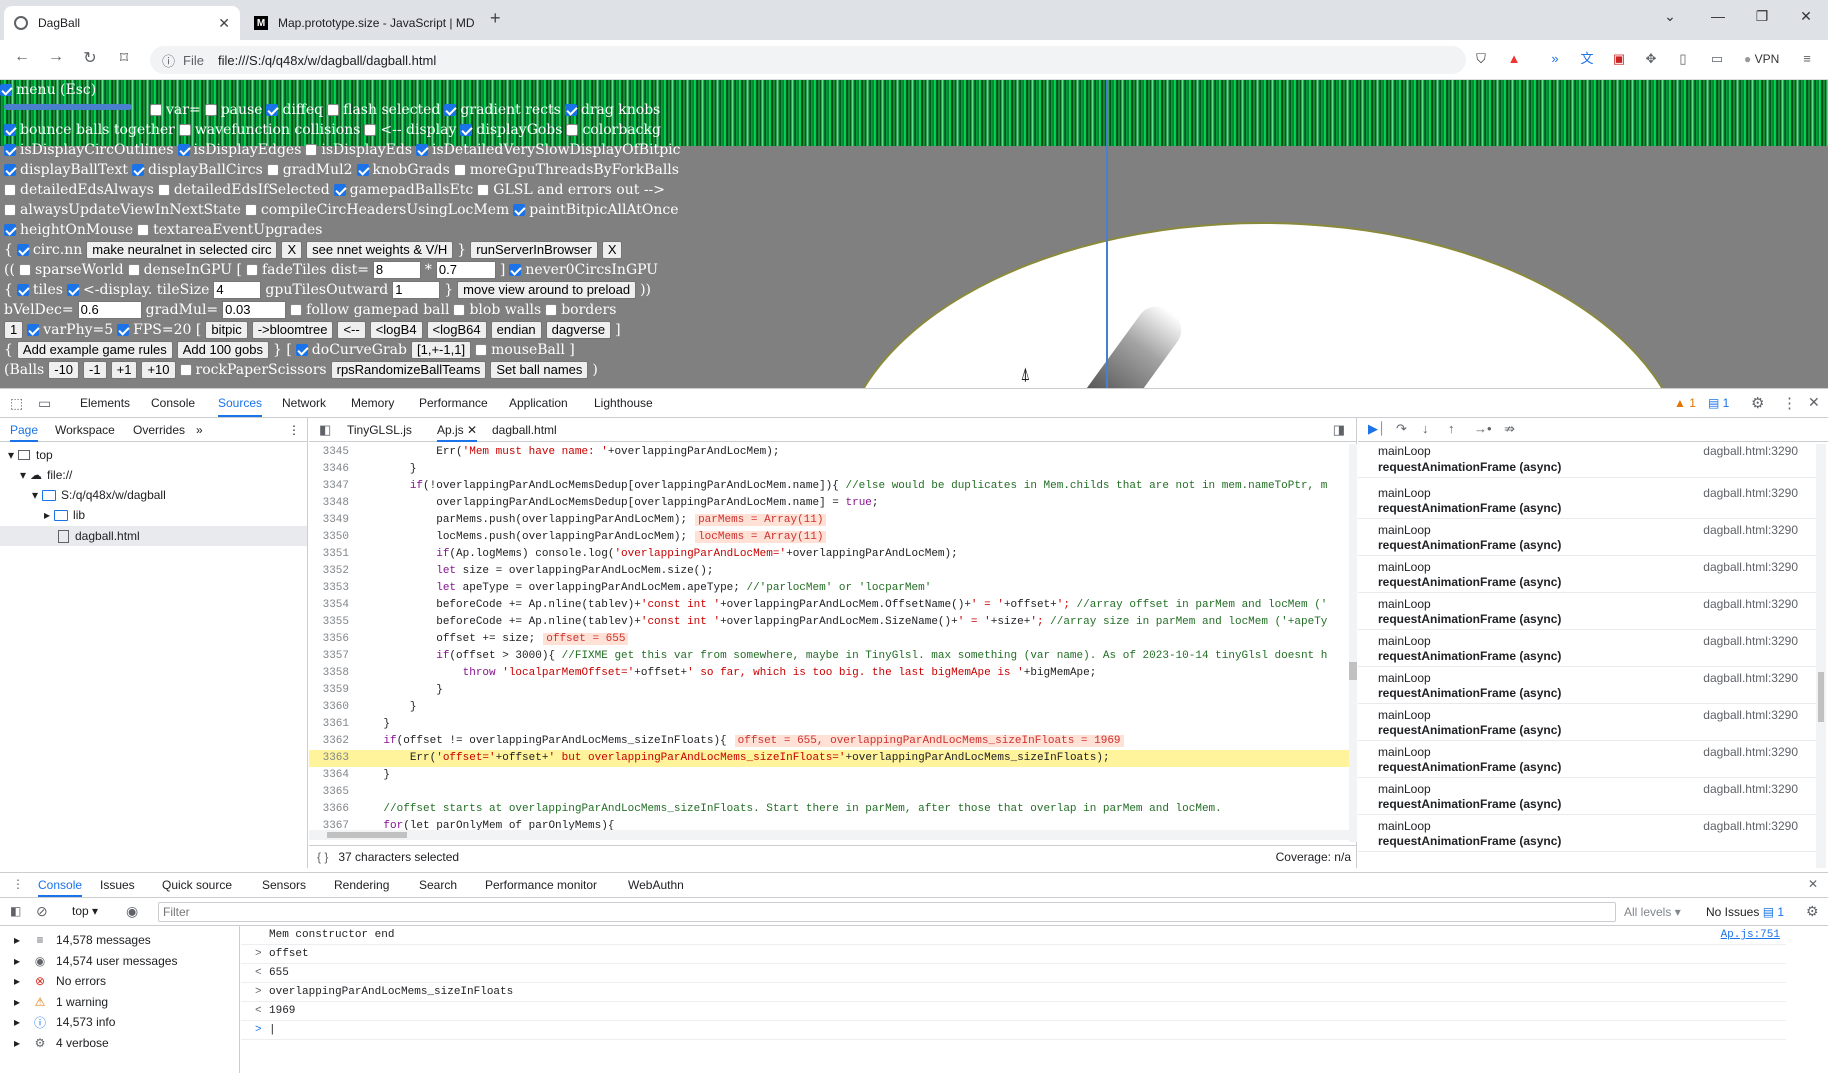 Image resolution: width=1828 pixels, height=1073 pixels. What do you see at coordinates (117, 885) in the screenshot?
I see `drawer-tab-issues: Issues` at bounding box center [117, 885].